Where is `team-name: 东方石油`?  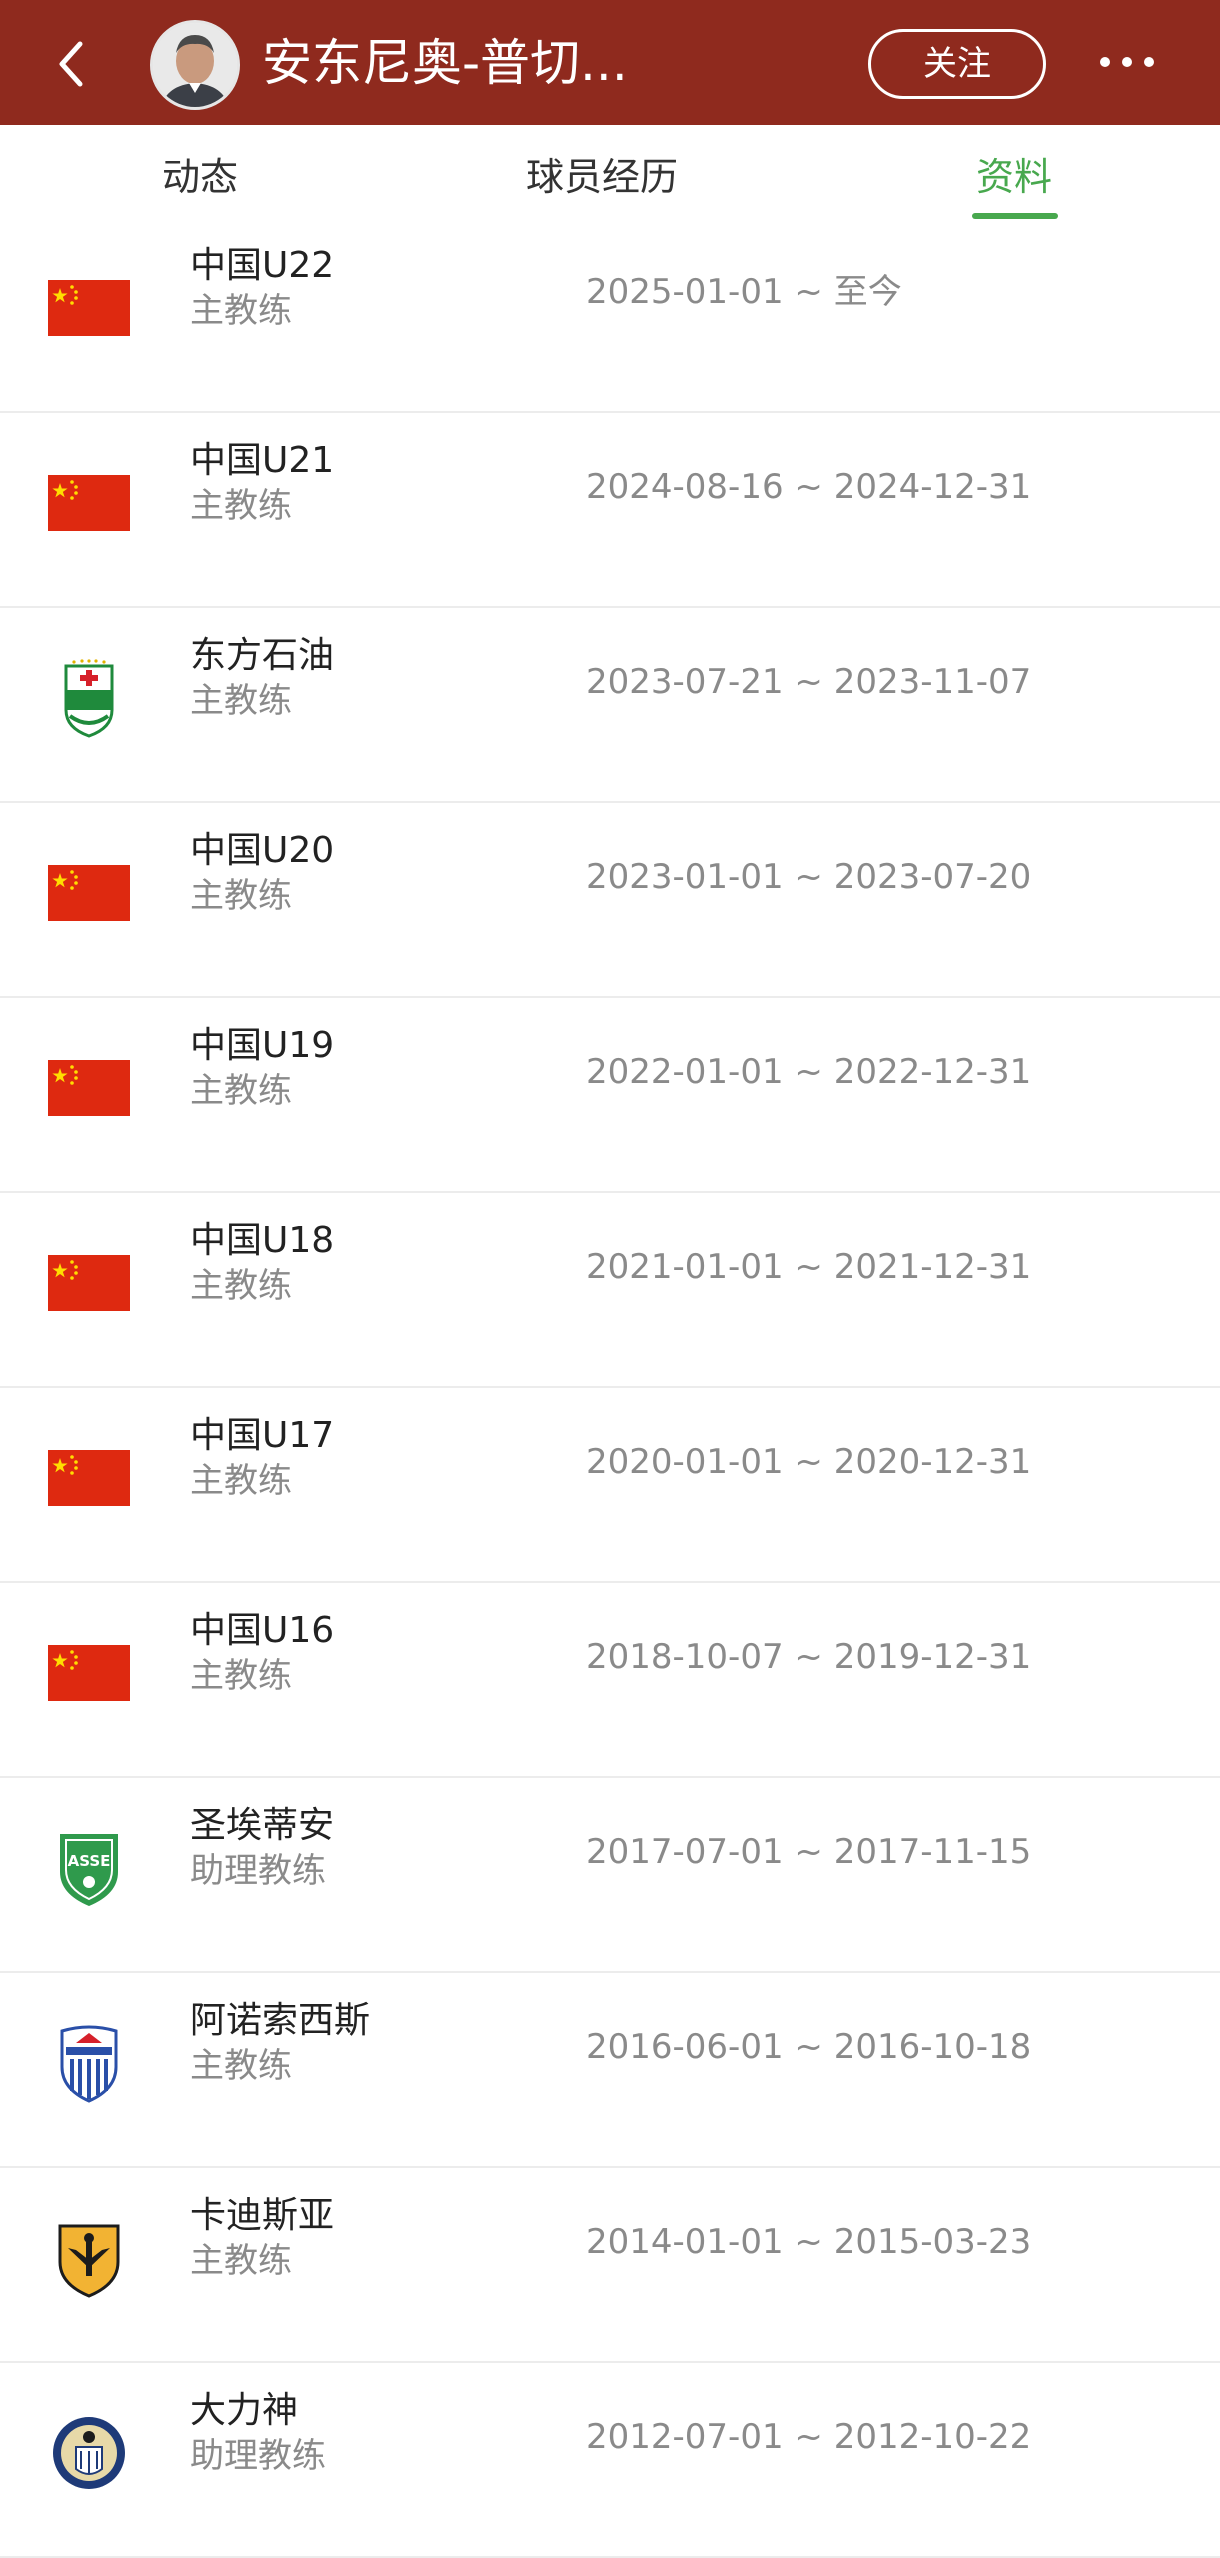 team-name: 东方石油 is located at coordinates (262, 655).